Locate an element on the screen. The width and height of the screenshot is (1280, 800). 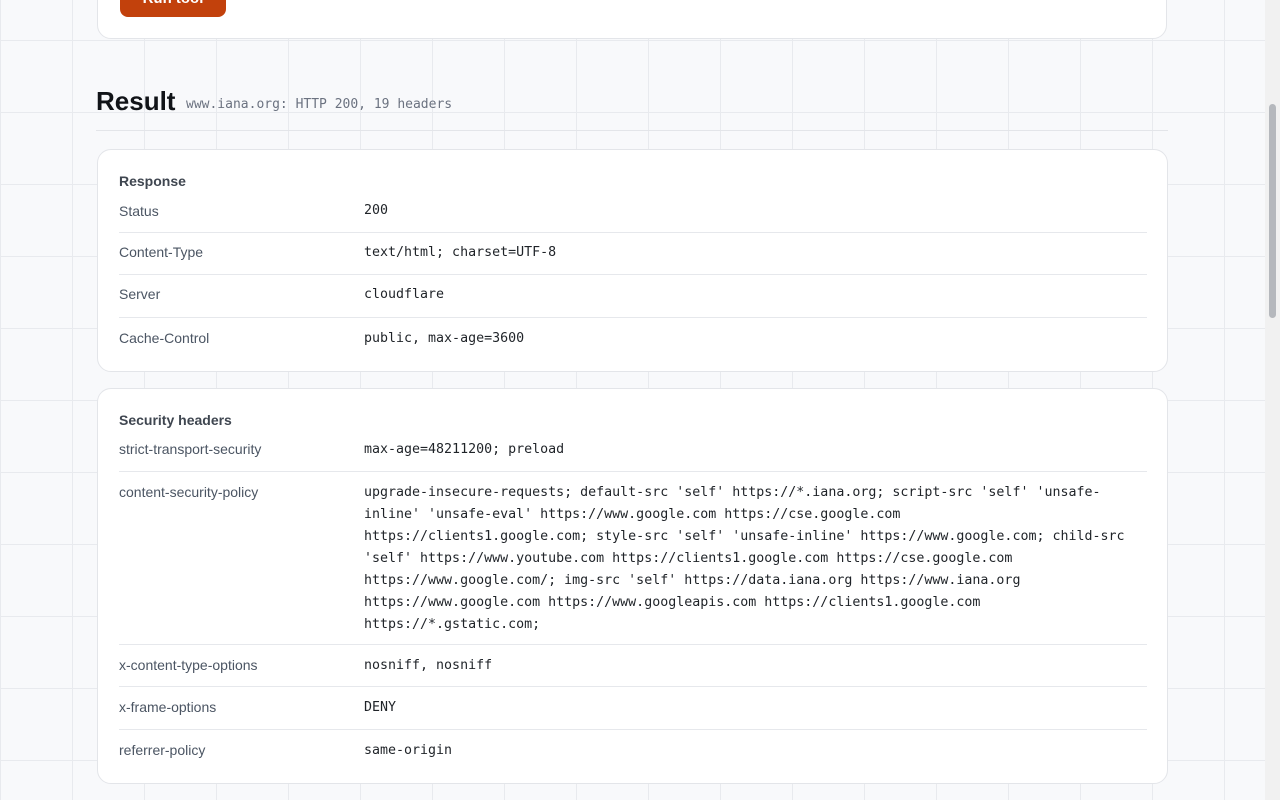
table-row: x-frame-options DENY is located at coordinates (633, 708).